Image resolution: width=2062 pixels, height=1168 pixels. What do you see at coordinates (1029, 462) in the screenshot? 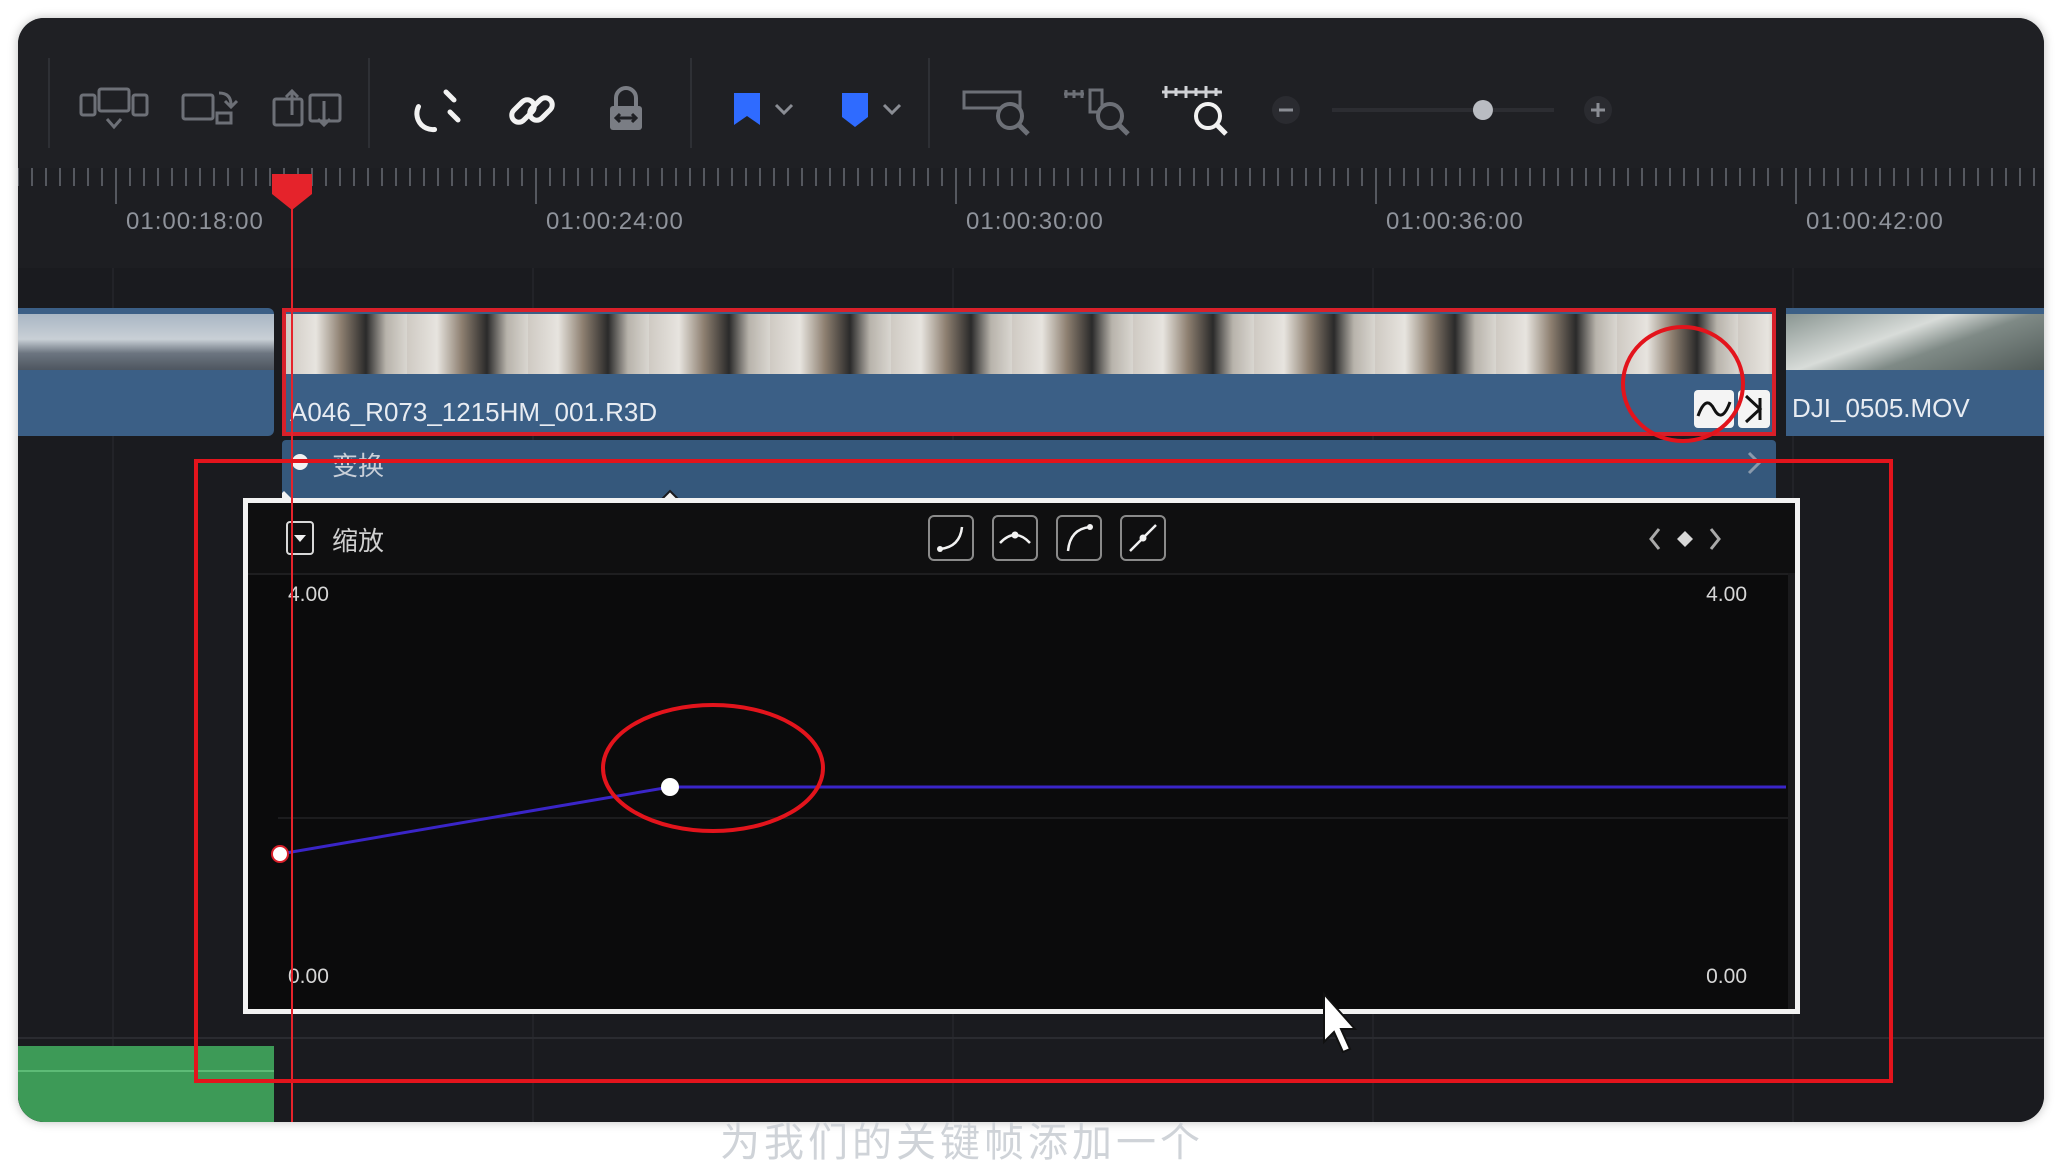
I see `transform-keyframe-track: 变换` at bounding box center [1029, 462].